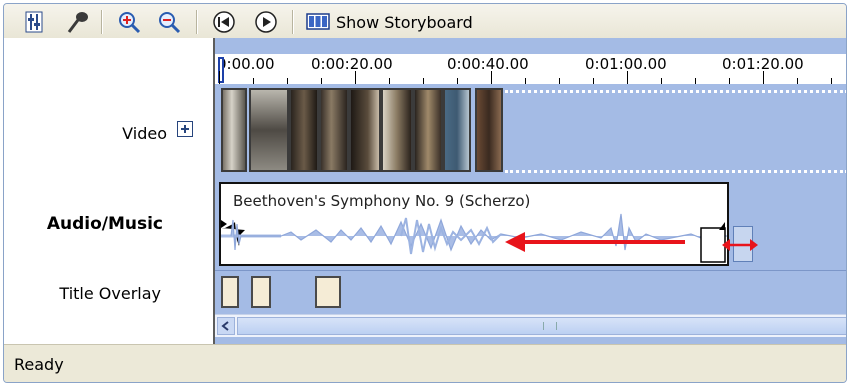 The image size is (850, 386). I want to click on show-storyboard-button: Show Storyboard, so click(389, 22).